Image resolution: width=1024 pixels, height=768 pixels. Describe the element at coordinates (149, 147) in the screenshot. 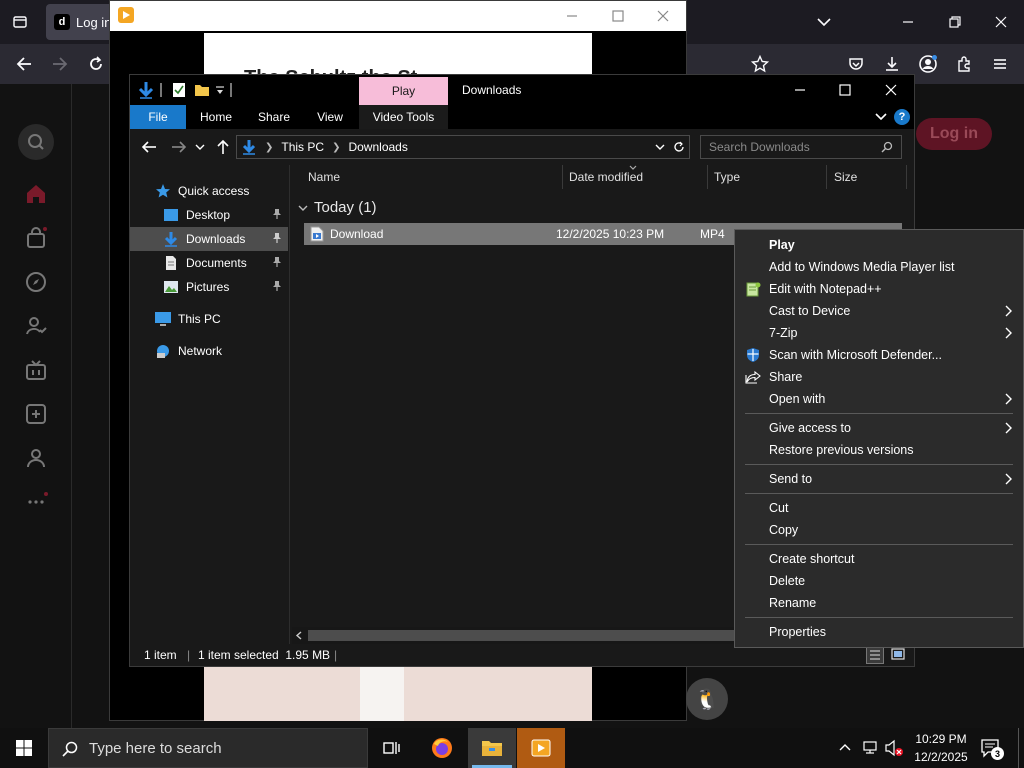

I see `nav-back-arrow-icon` at that location.